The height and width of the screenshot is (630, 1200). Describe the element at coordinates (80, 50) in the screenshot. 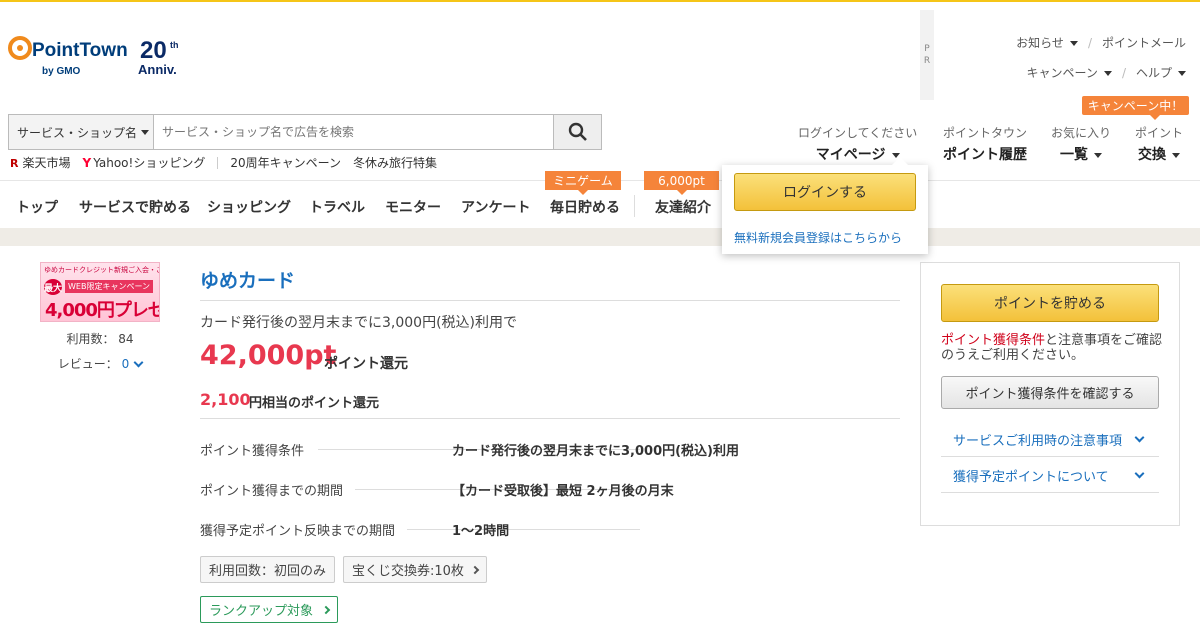

I see `logo-text: PointTown` at that location.